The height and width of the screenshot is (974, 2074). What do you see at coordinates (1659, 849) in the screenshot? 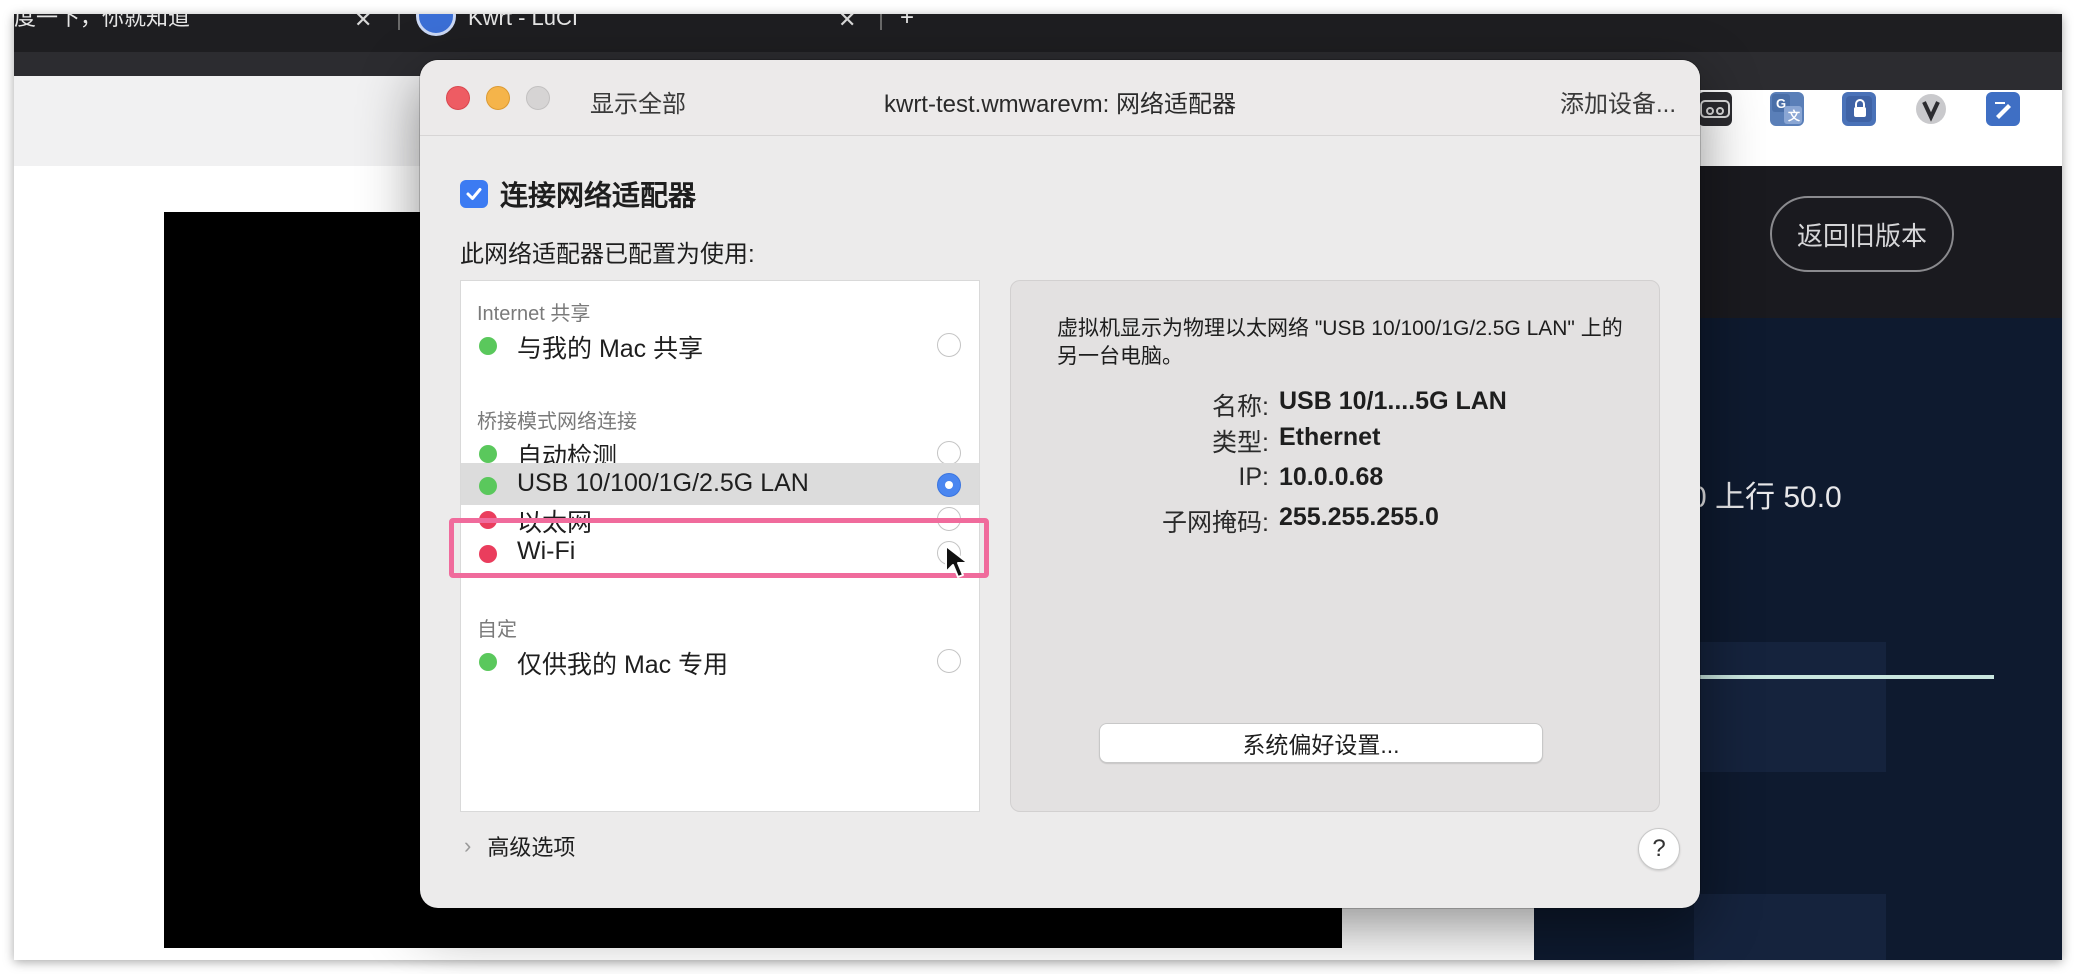
I see `help-button: ?` at bounding box center [1659, 849].